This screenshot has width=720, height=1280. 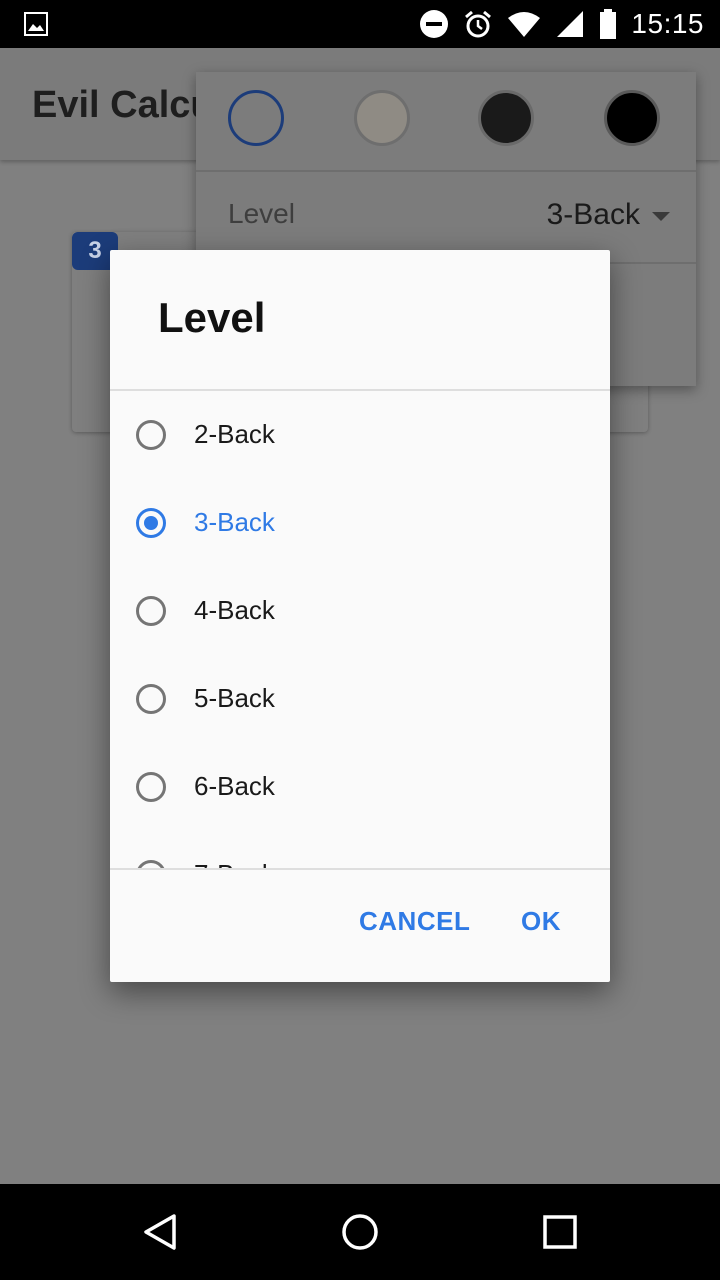 I want to click on do-not-disturb-icon, so click(x=434, y=24).